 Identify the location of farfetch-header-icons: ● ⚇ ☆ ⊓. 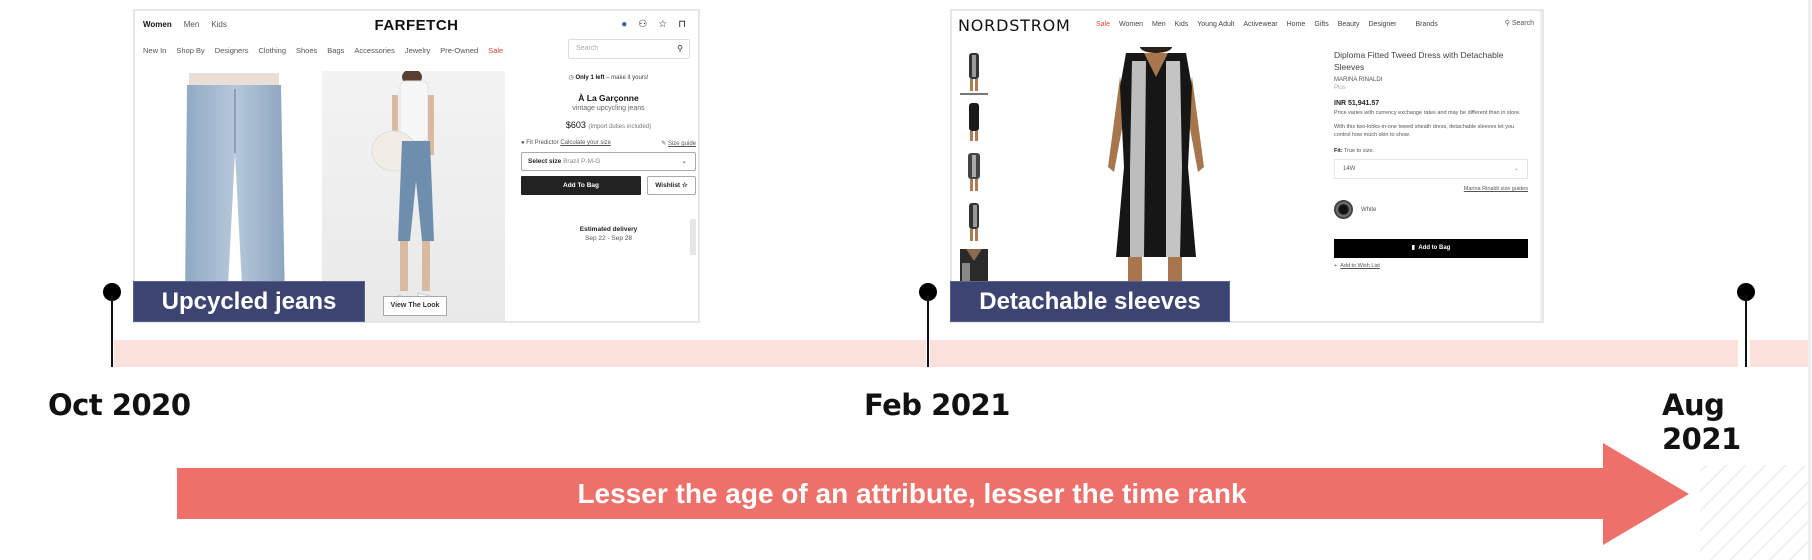
(653, 24).